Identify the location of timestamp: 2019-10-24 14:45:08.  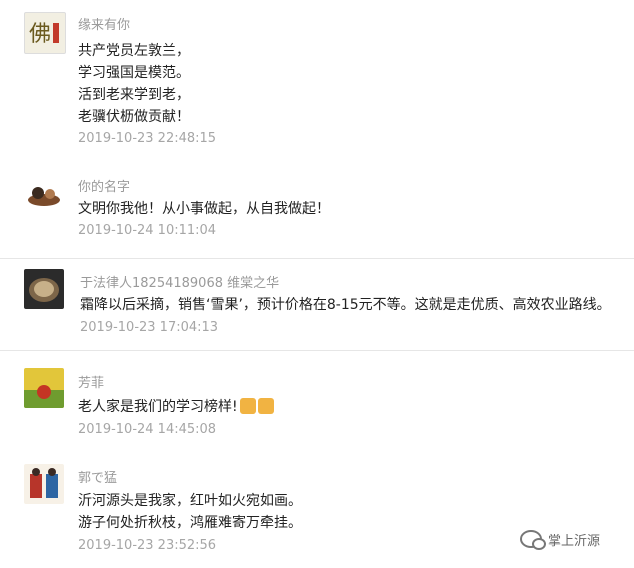
(147, 429).